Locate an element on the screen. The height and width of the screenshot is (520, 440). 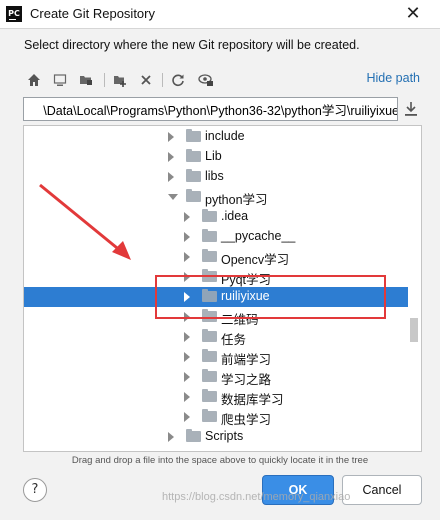
scrollbar-thumb is located at coordinates (414, 330).